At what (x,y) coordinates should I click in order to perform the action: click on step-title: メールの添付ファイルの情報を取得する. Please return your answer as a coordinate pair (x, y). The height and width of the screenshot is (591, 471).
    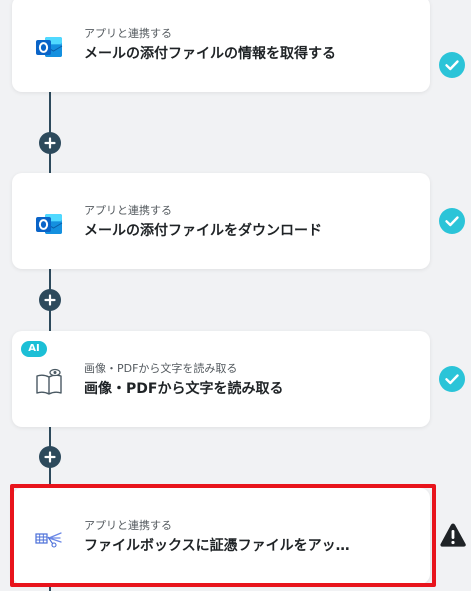
    Looking at the image, I should click on (210, 54).